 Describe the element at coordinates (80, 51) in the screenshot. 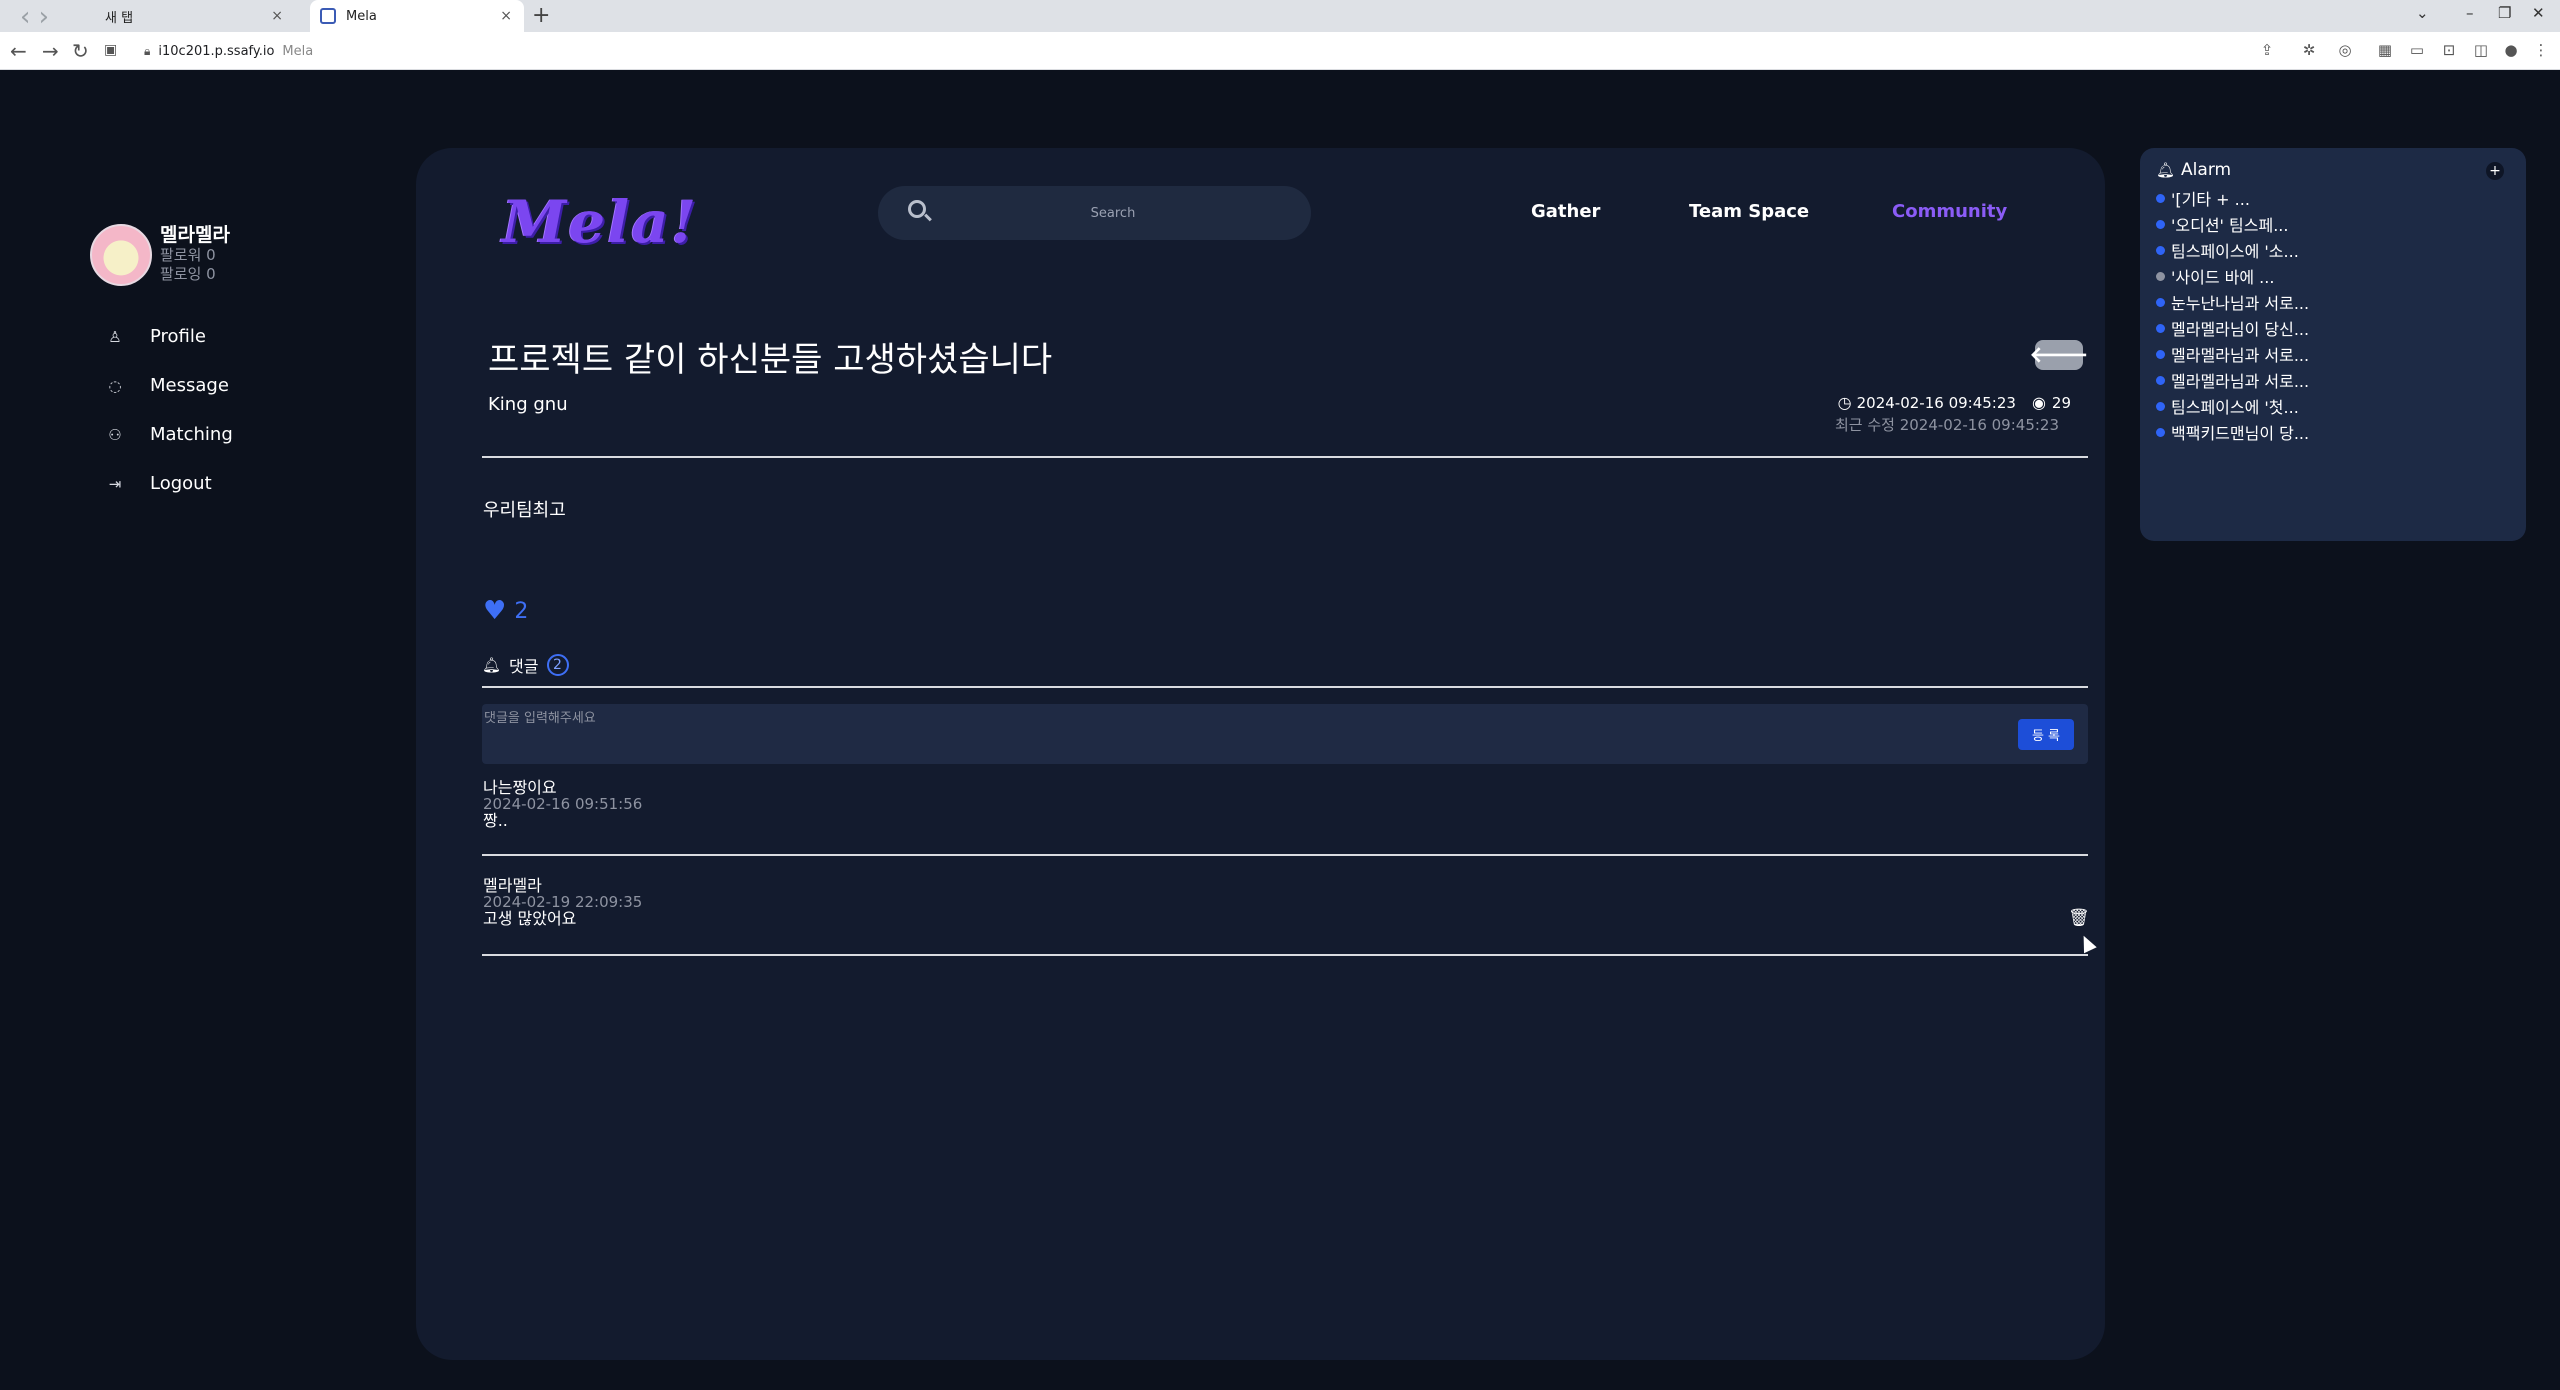

I see `reload-icon: ↻` at that location.